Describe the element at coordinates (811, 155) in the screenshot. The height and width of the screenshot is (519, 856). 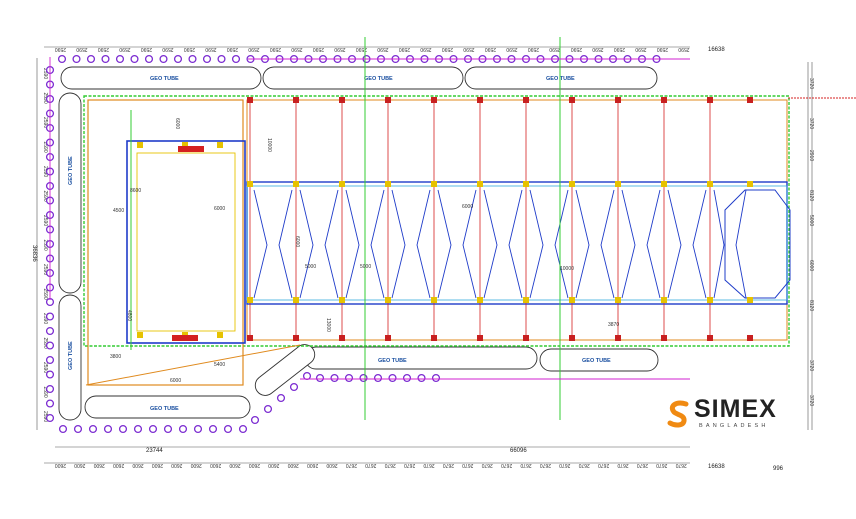
I see `right-dim-2: 2910` at that location.